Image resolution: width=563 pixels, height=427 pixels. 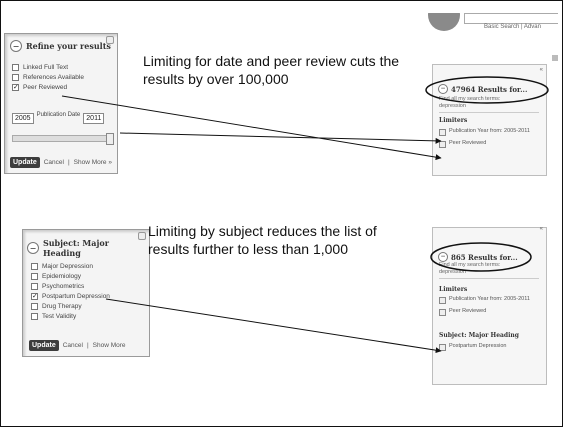 I want to click on arrow-publication-date, so click(x=280, y=138).